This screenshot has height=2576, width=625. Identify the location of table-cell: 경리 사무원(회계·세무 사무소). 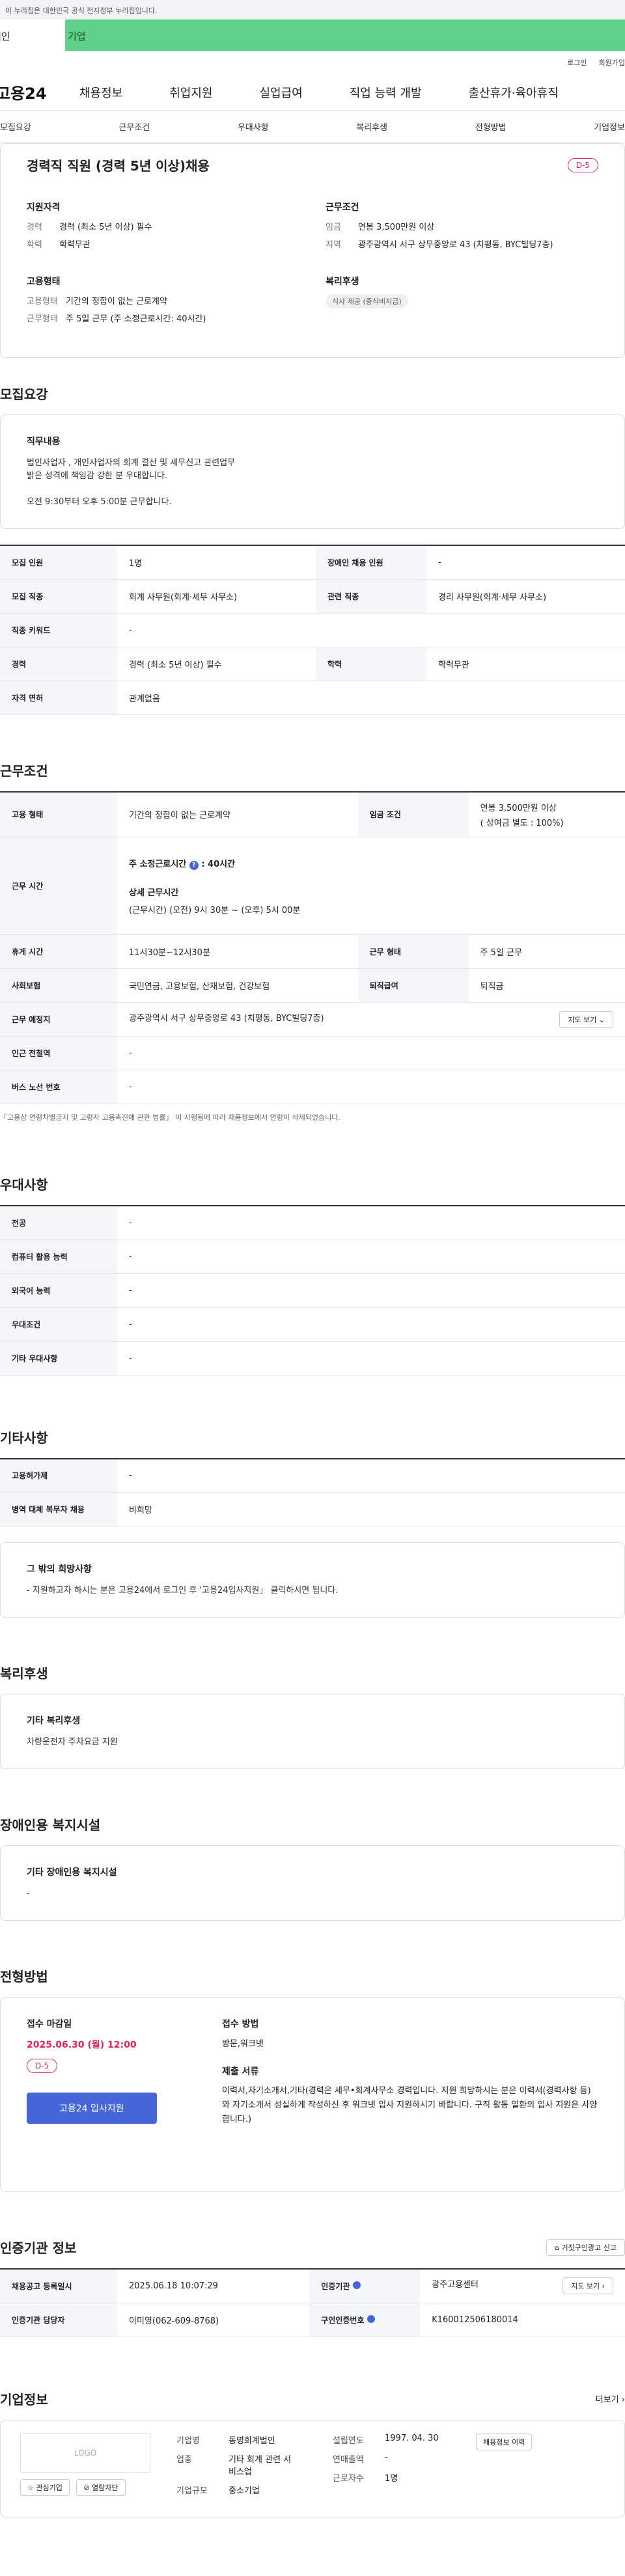
(525, 596).